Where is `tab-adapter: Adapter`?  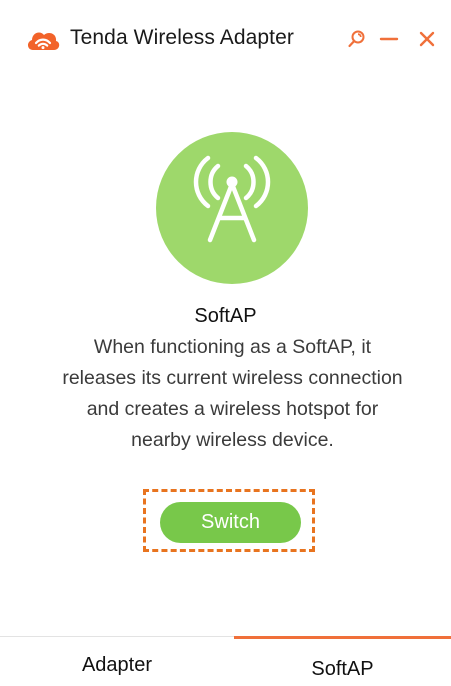
tab-adapter: Adapter is located at coordinates (117, 661).